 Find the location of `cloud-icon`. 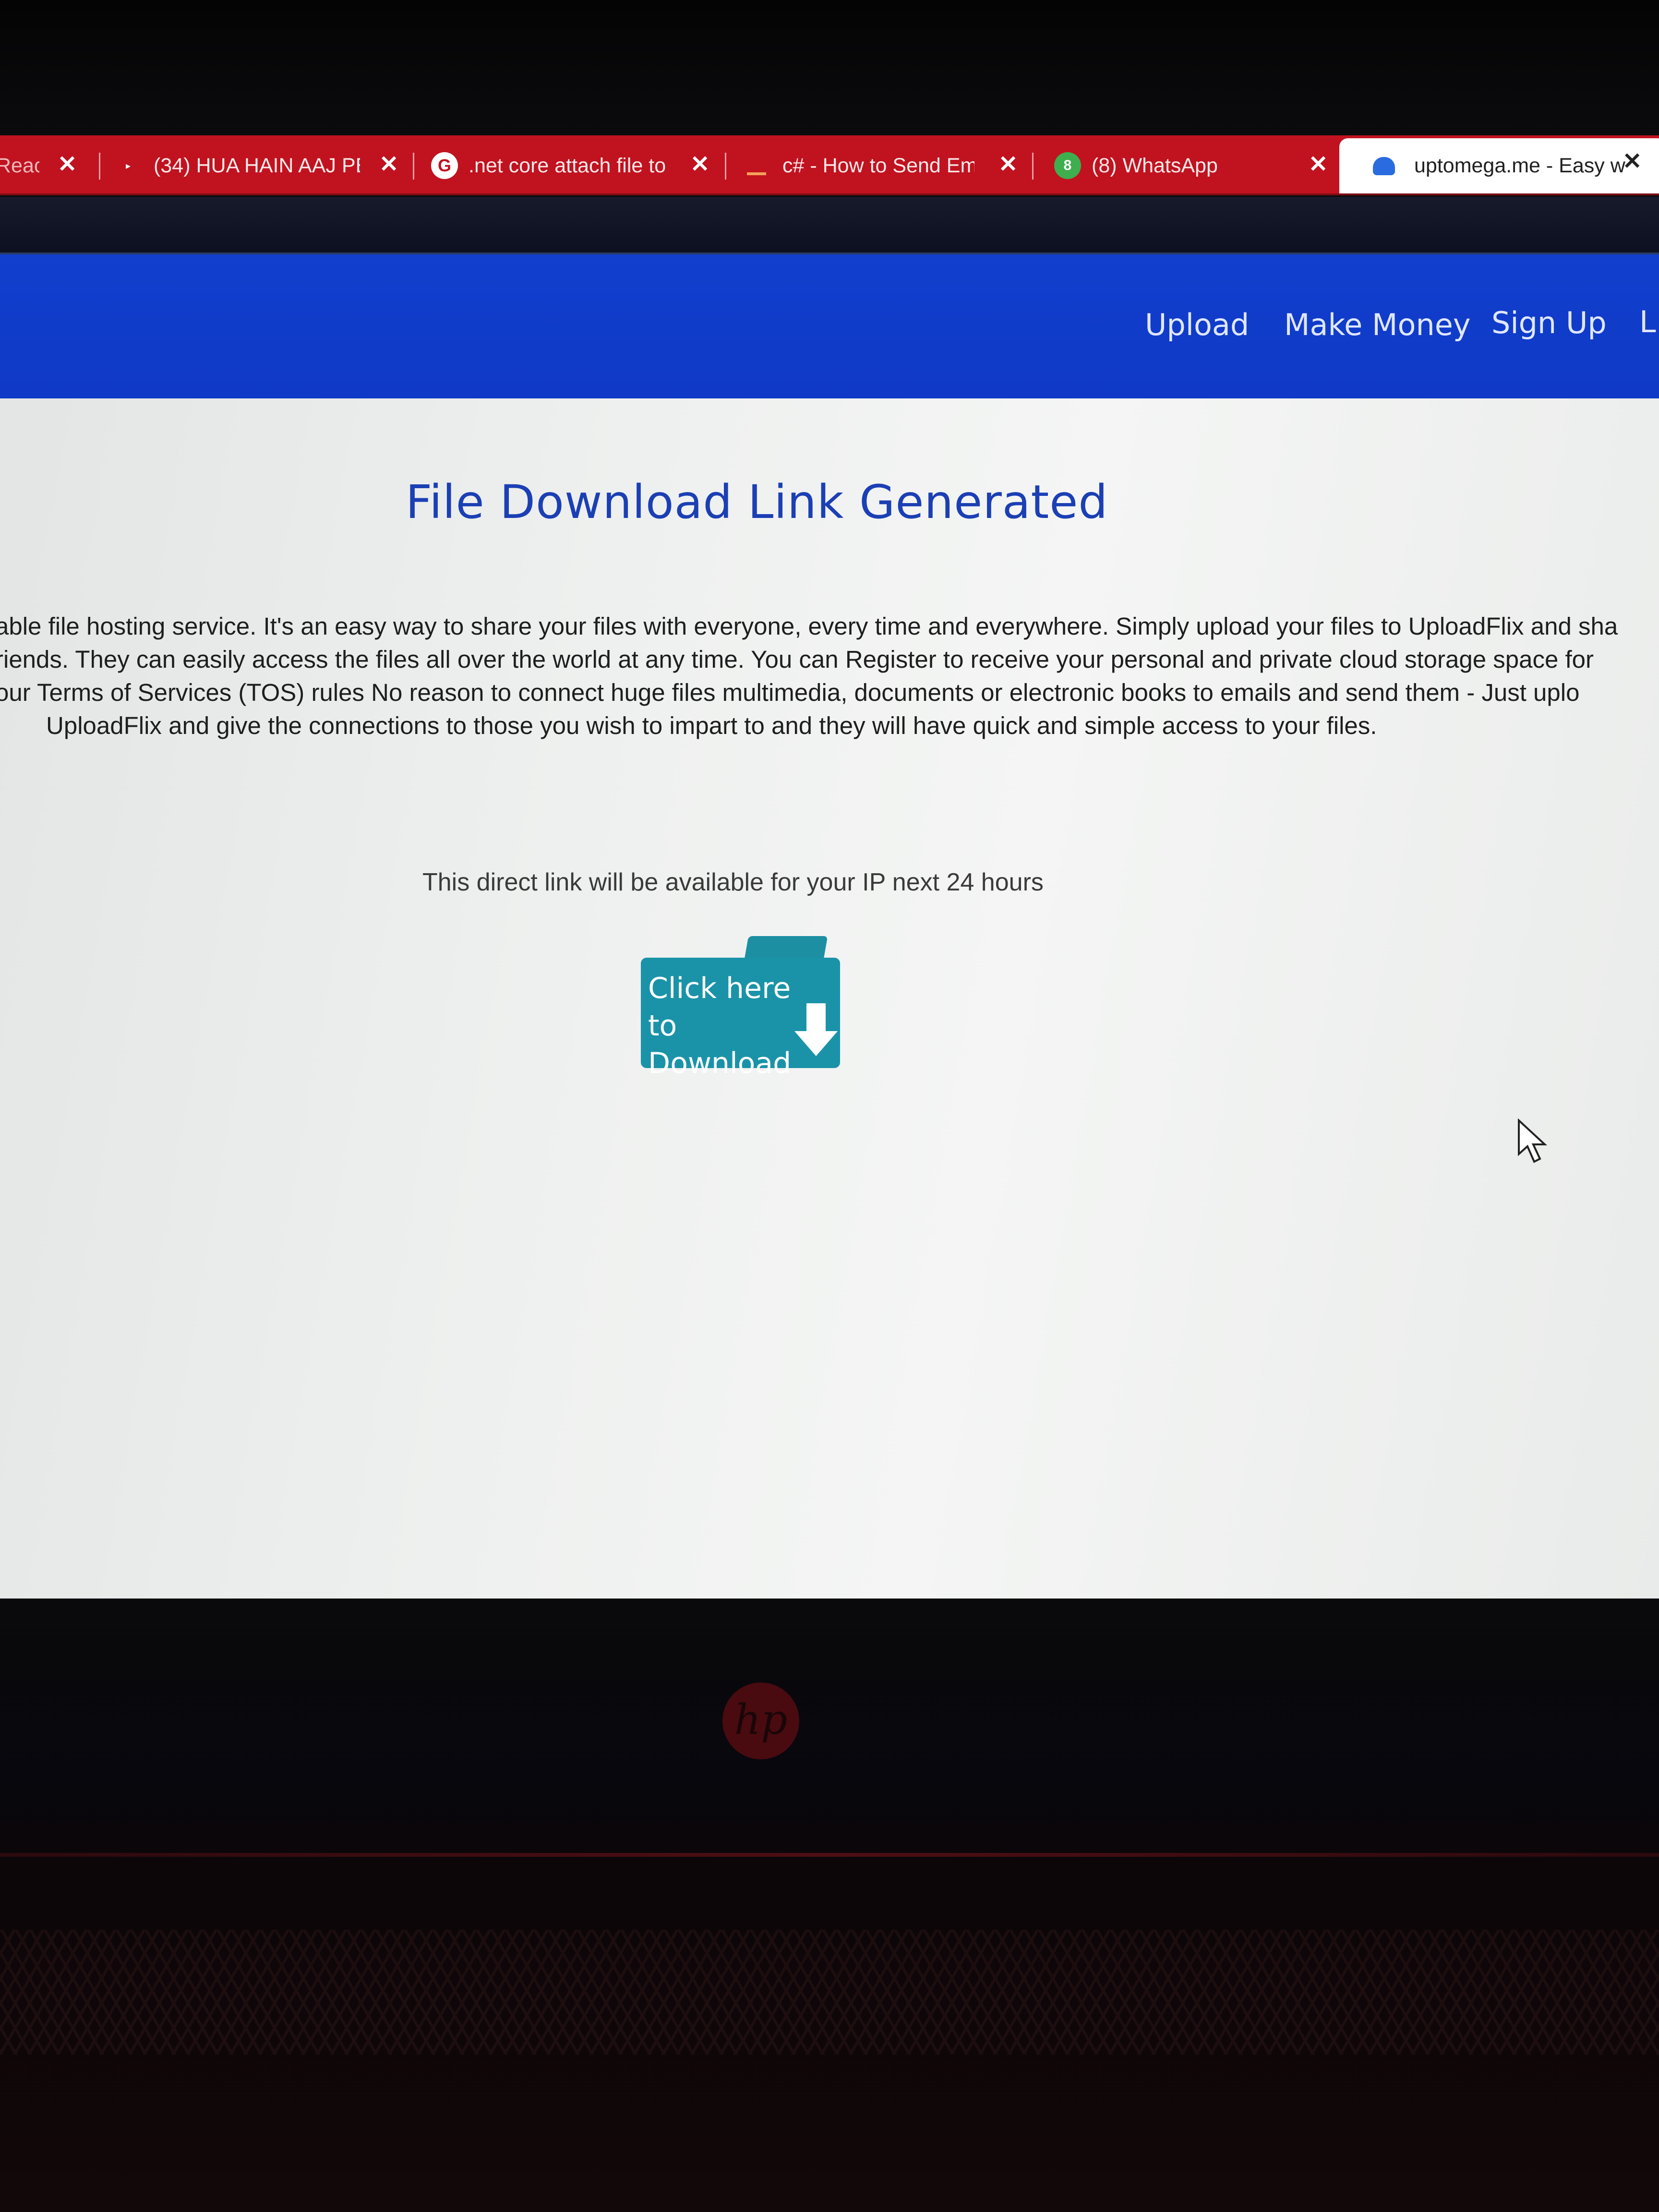

cloud-icon is located at coordinates (1384, 165).